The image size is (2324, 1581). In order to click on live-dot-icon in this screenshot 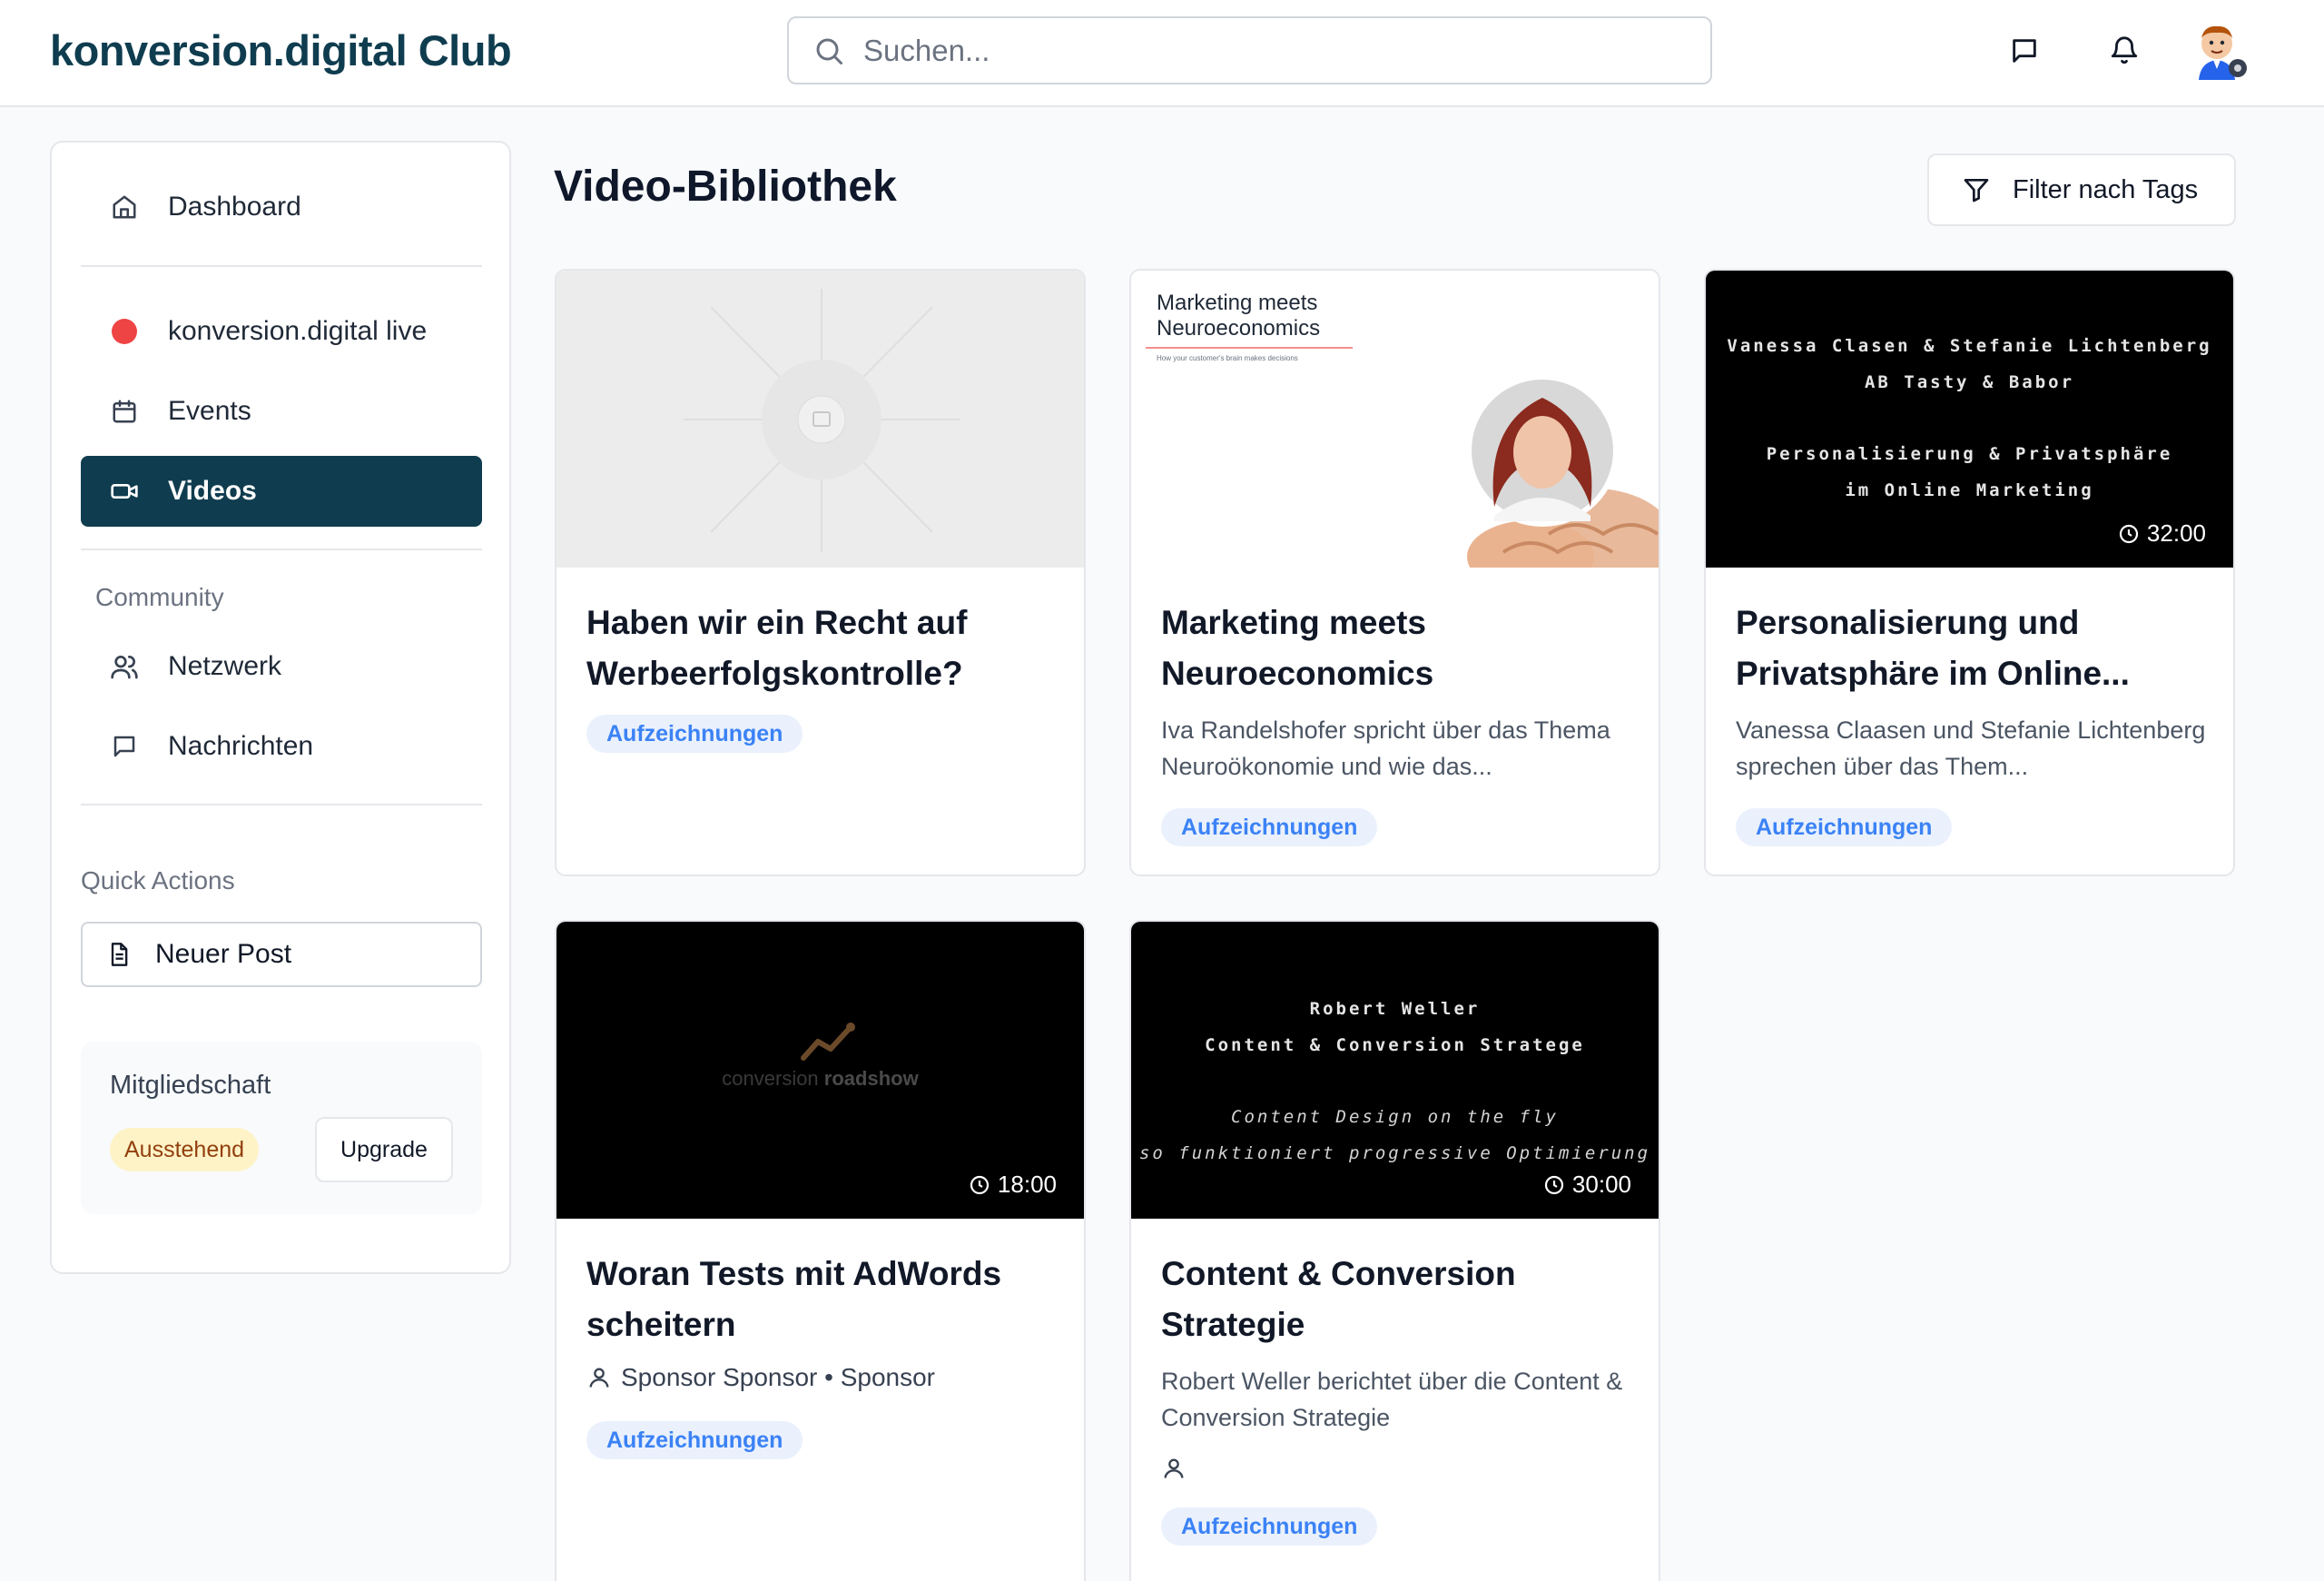, I will do `click(124, 331)`.